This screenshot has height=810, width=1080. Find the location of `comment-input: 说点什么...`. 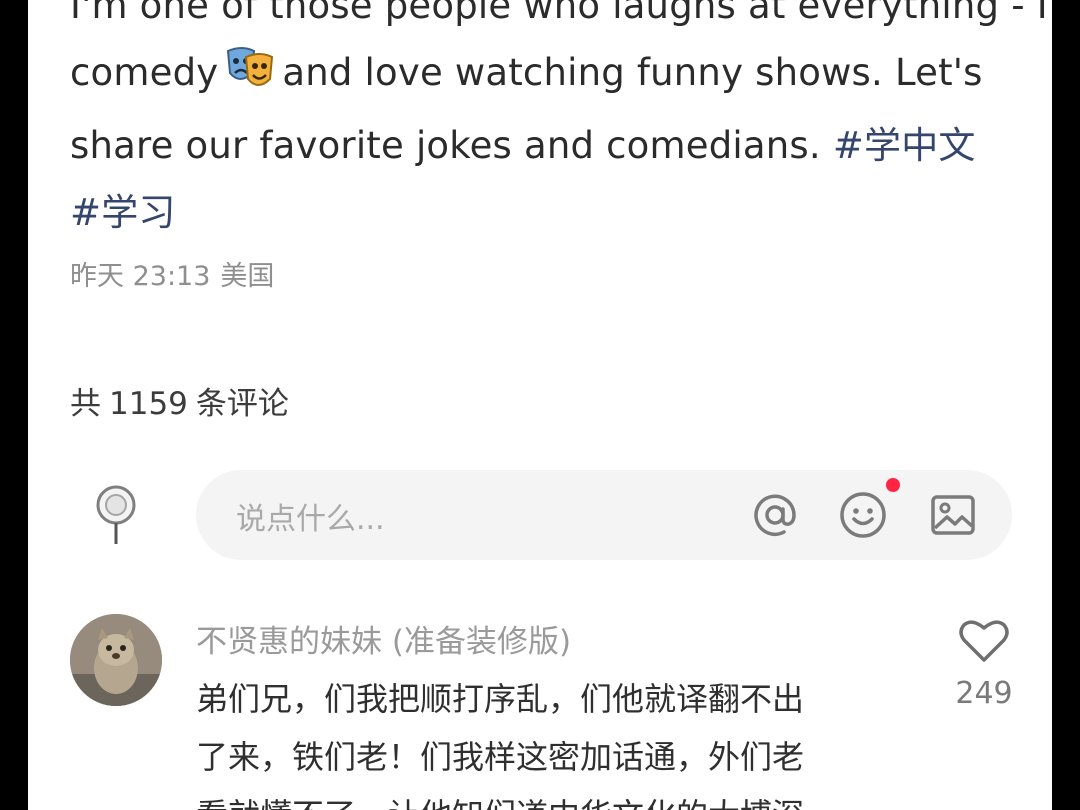

comment-input: 说点什么... is located at coordinates (310, 516).